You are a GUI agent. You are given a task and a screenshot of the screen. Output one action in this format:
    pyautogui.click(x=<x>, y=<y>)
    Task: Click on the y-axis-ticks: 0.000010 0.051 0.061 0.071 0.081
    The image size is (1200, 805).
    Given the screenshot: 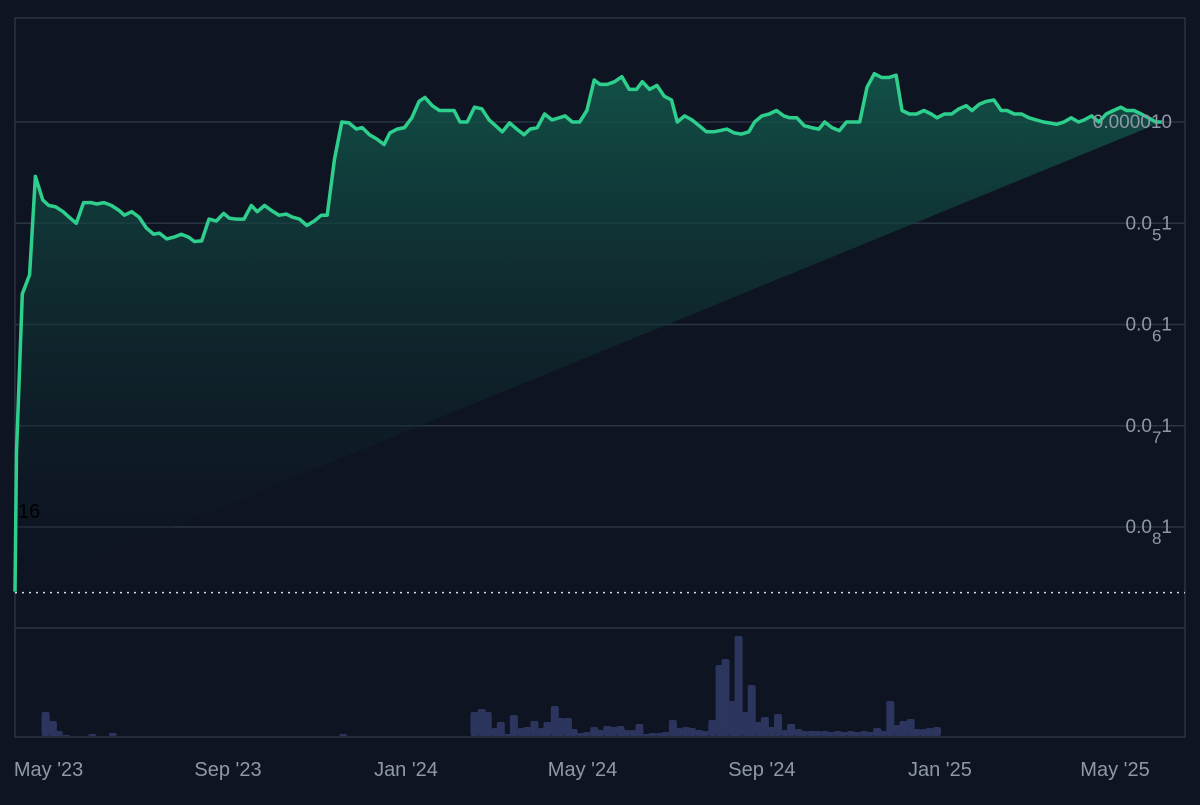 What is the action you would take?
    pyautogui.click(x=1132, y=330)
    